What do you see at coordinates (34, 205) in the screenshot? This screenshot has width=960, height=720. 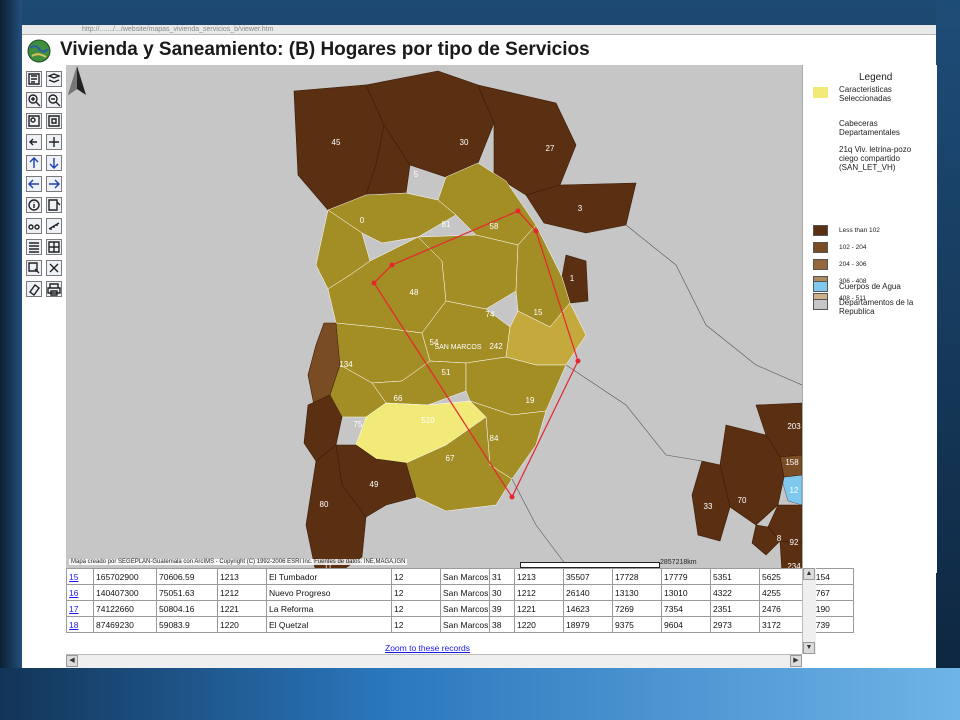 I see `identify-tool-button` at bounding box center [34, 205].